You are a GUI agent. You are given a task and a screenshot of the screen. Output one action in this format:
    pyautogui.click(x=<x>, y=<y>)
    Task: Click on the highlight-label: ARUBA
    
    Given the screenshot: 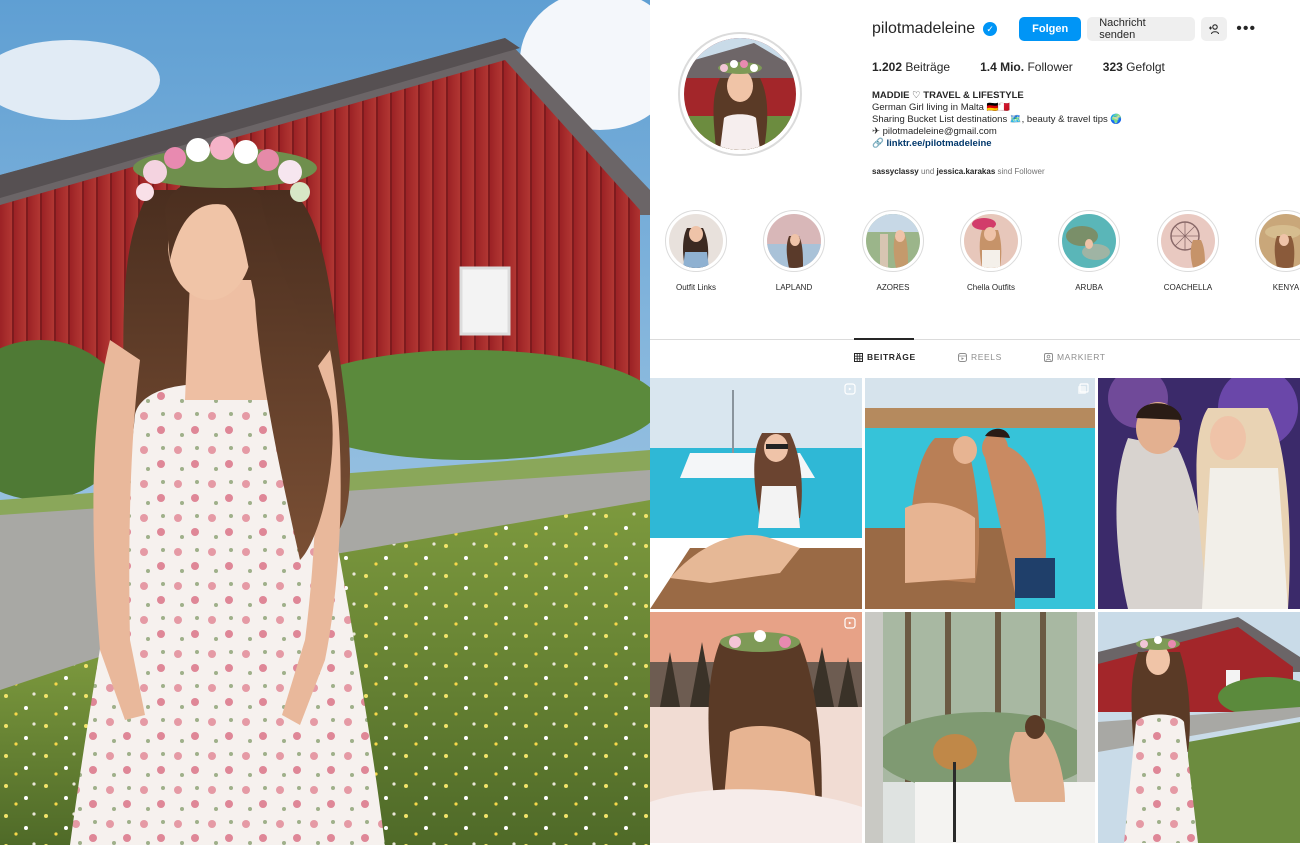 What is the action you would take?
    pyautogui.click(x=1089, y=287)
    